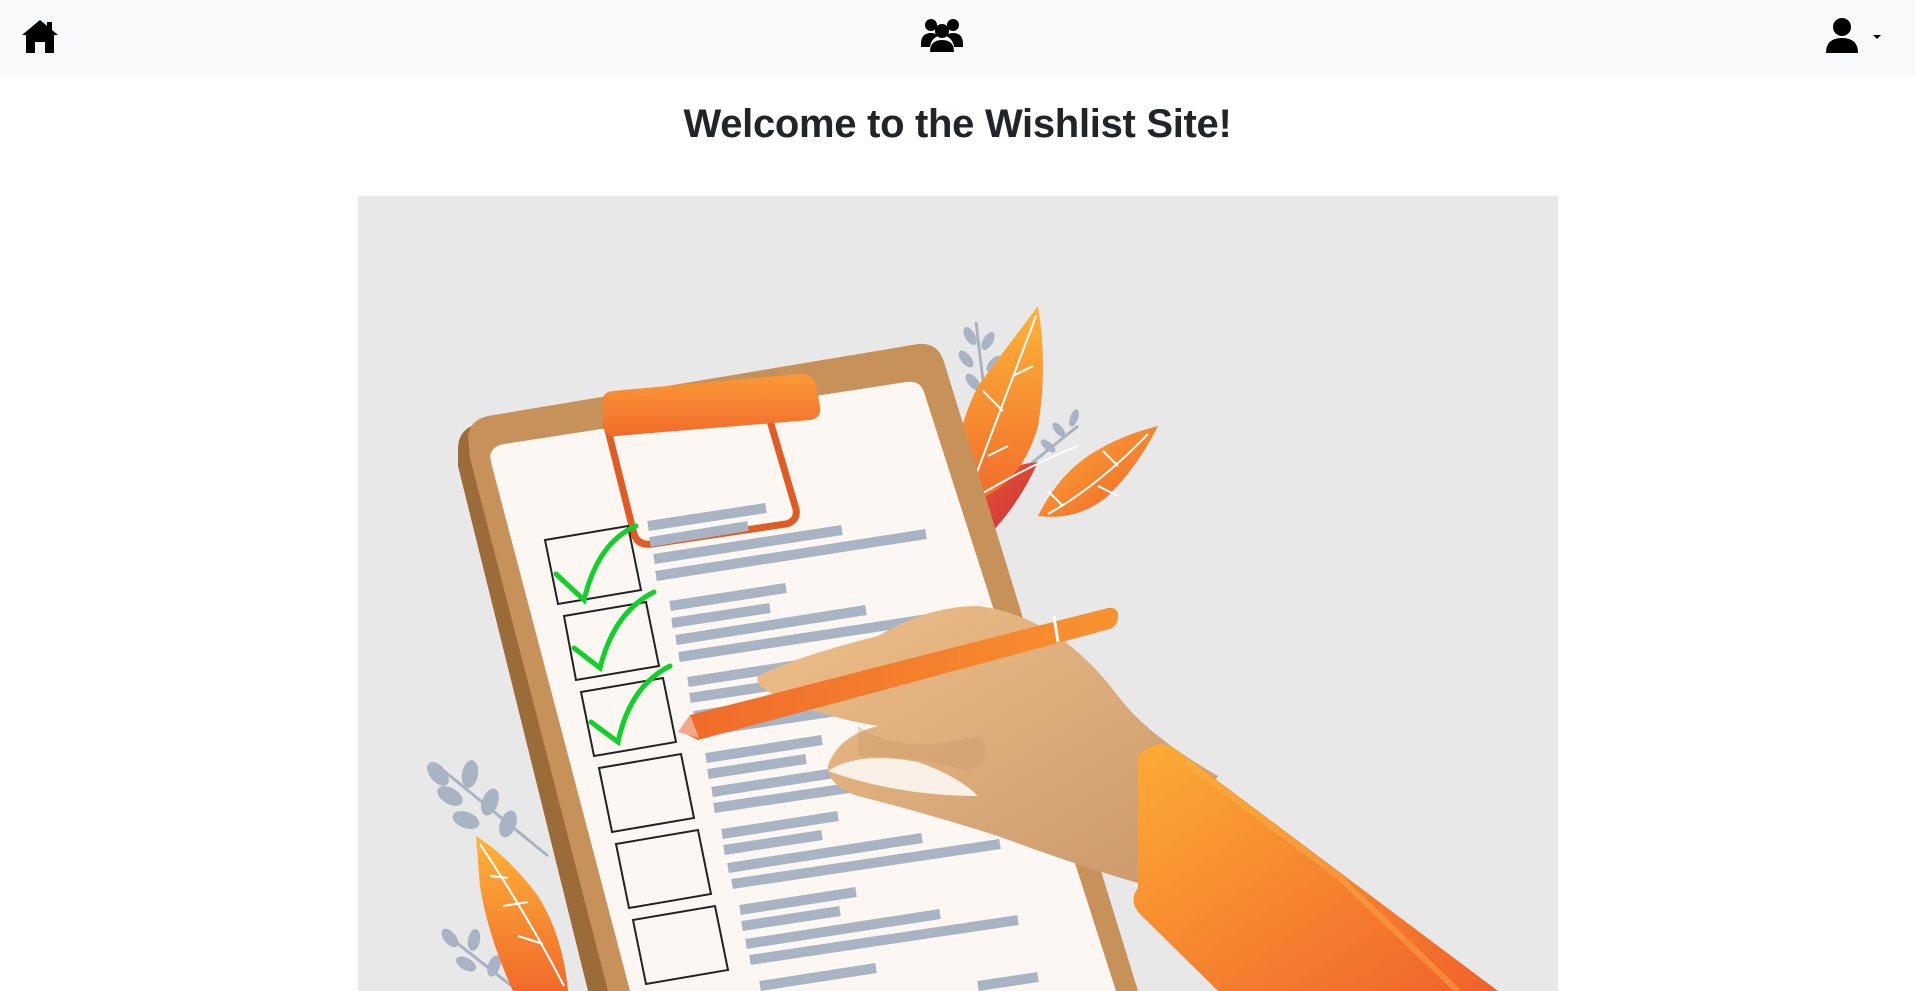 The image size is (1915, 991). I want to click on home-button, so click(40, 37).